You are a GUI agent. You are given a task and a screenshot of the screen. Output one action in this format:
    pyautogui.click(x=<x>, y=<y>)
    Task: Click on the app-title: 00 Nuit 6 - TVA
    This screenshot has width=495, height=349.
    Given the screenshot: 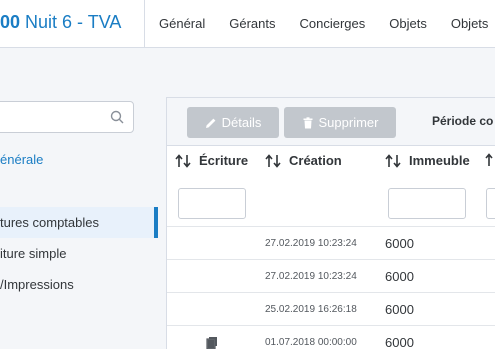 What is the action you would take?
    pyautogui.click(x=60, y=24)
    